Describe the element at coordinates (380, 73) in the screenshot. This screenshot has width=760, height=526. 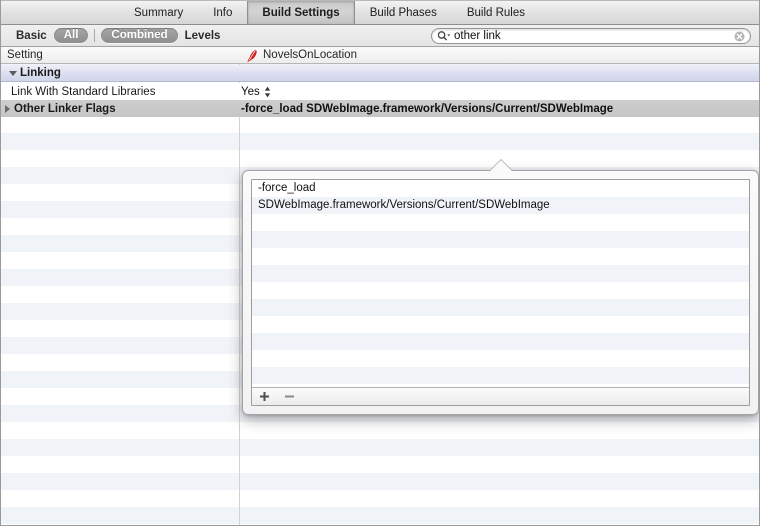
I see `settings-group-linking: Linking` at that location.